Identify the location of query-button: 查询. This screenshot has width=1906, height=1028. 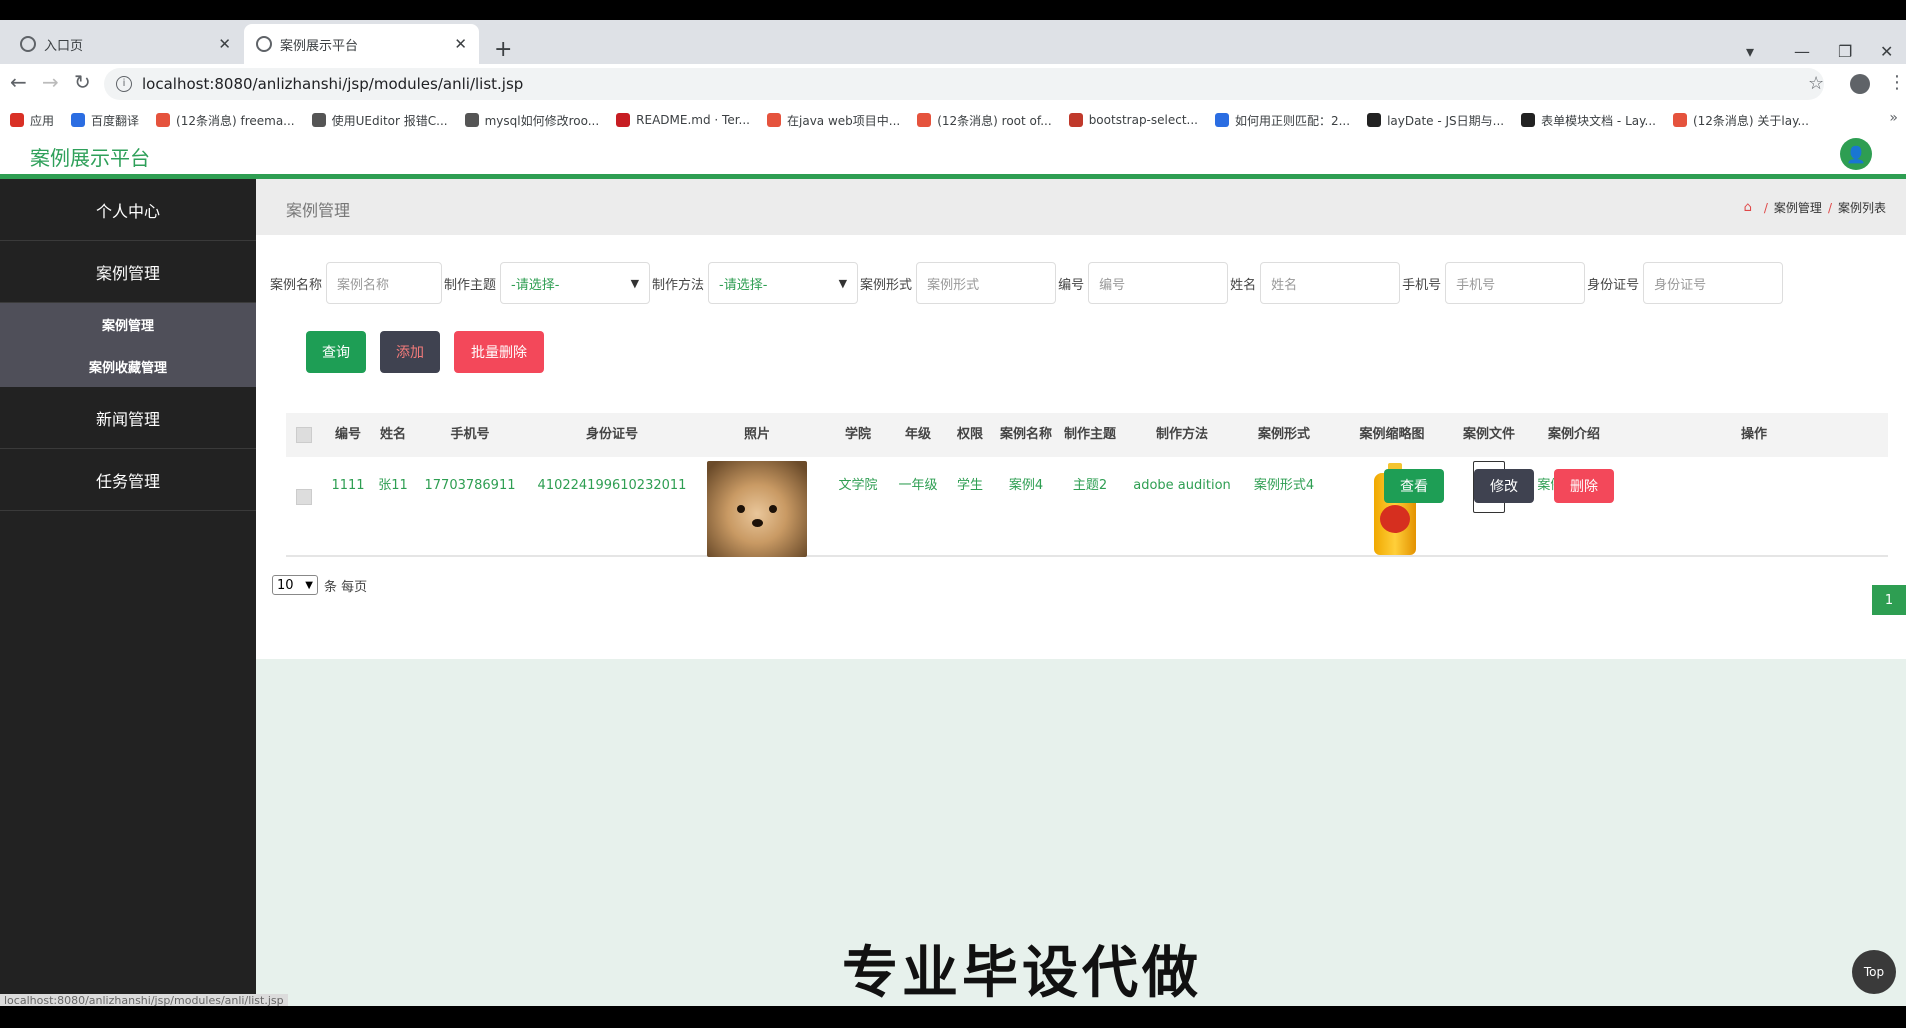
(336, 352).